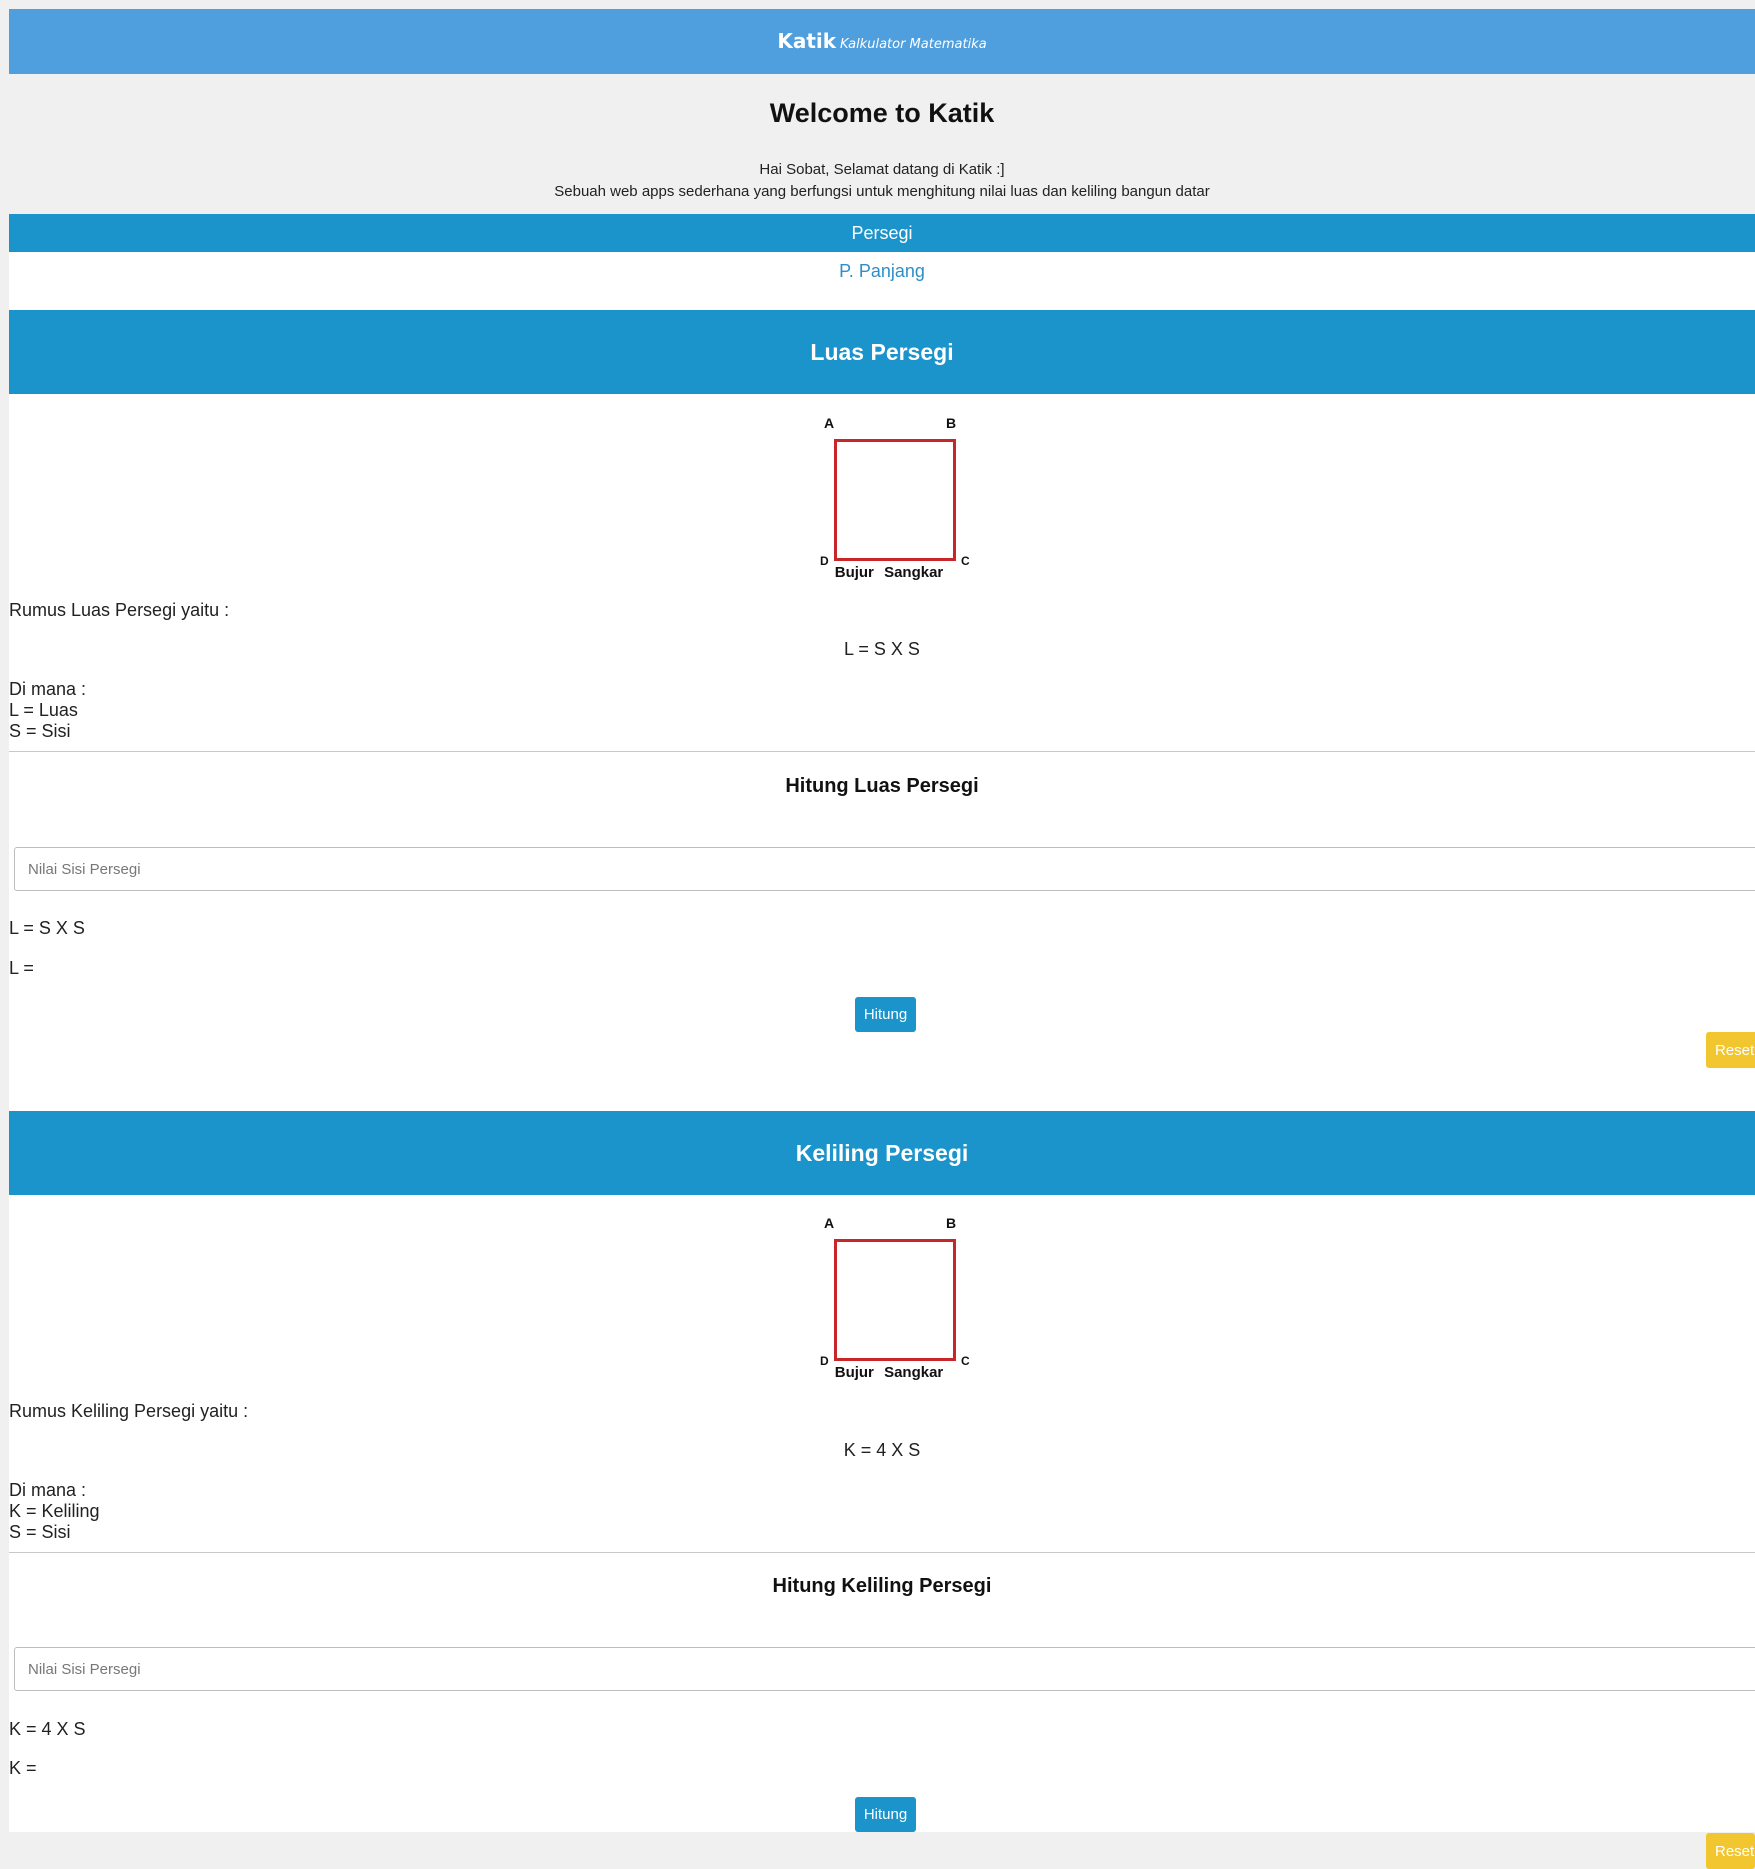  Describe the element at coordinates (1730, 1851) in the screenshot. I see `keliling-reset-button: Reset` at that location.